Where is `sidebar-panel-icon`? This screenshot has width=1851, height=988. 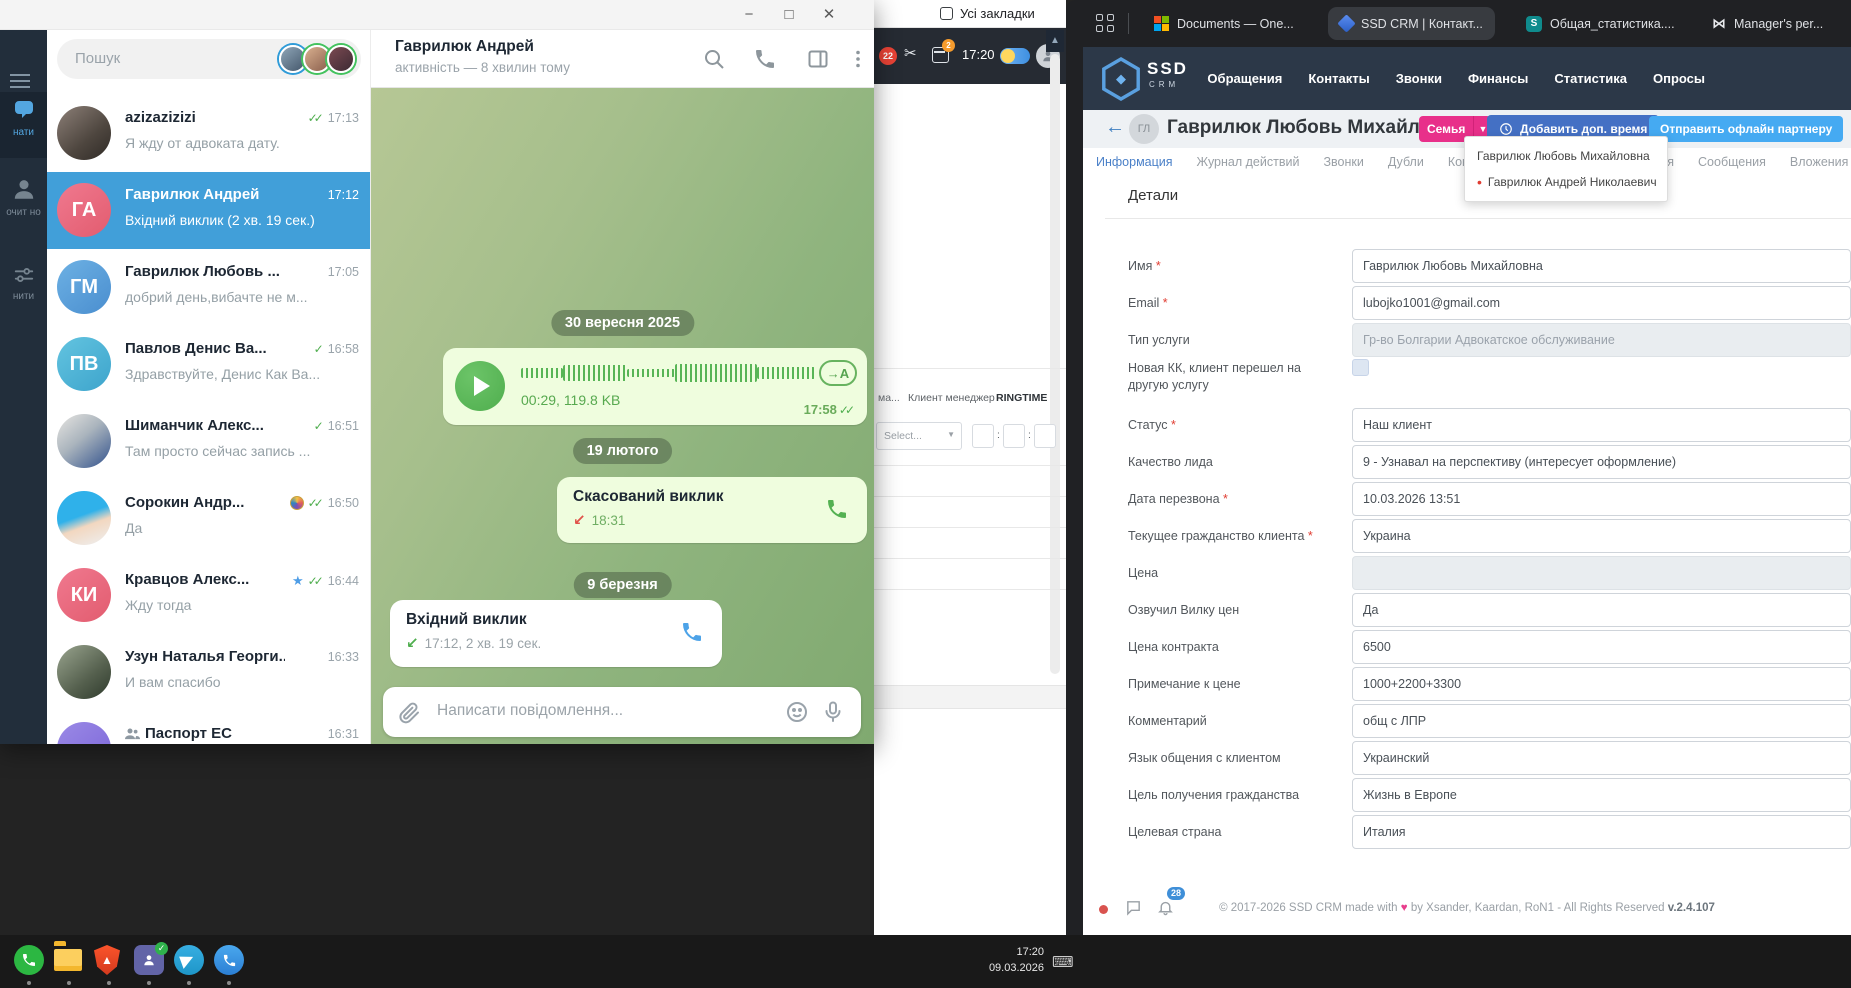
sidebar-panel-icon is located at coordinates (818, 59).